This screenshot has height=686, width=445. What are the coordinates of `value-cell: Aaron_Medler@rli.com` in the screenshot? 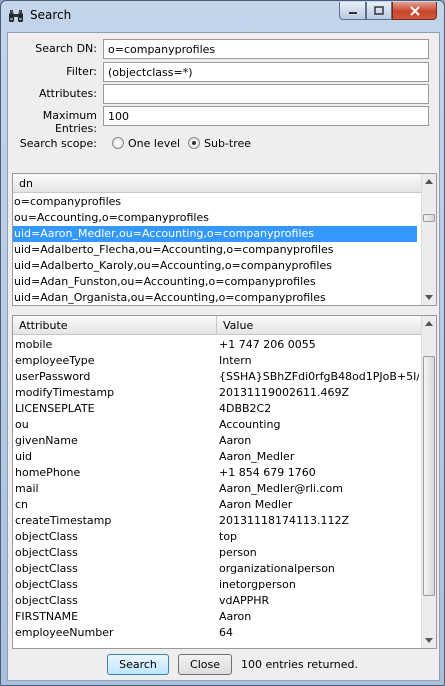 It's located at (281, 488).